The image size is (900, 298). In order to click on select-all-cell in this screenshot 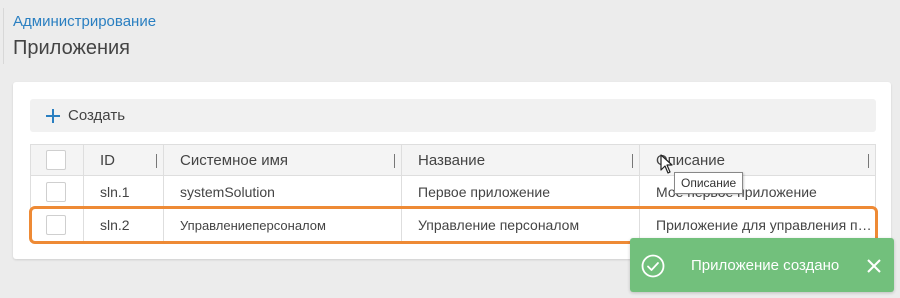, I will do `click(57, 160)`.